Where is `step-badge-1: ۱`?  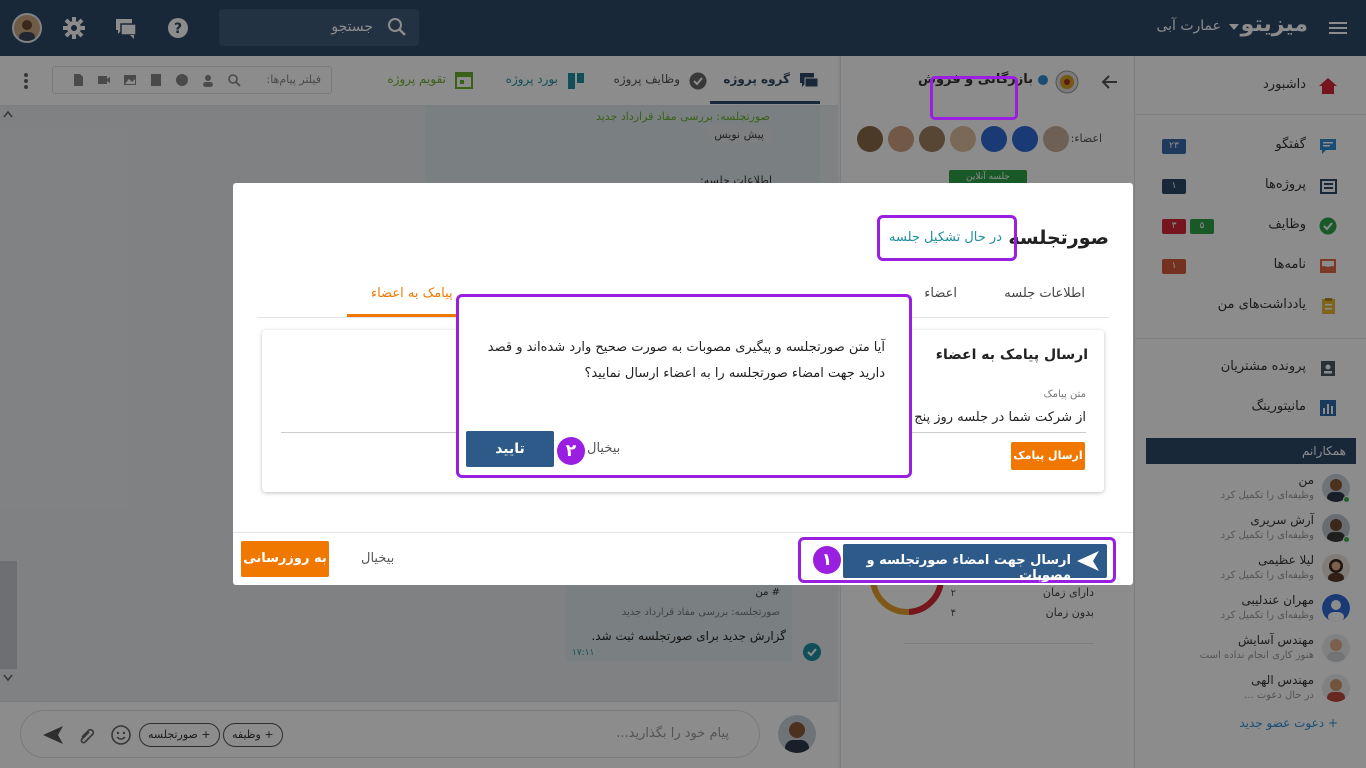 step-badge-1: ۱ is located at coordinates (827, 560).